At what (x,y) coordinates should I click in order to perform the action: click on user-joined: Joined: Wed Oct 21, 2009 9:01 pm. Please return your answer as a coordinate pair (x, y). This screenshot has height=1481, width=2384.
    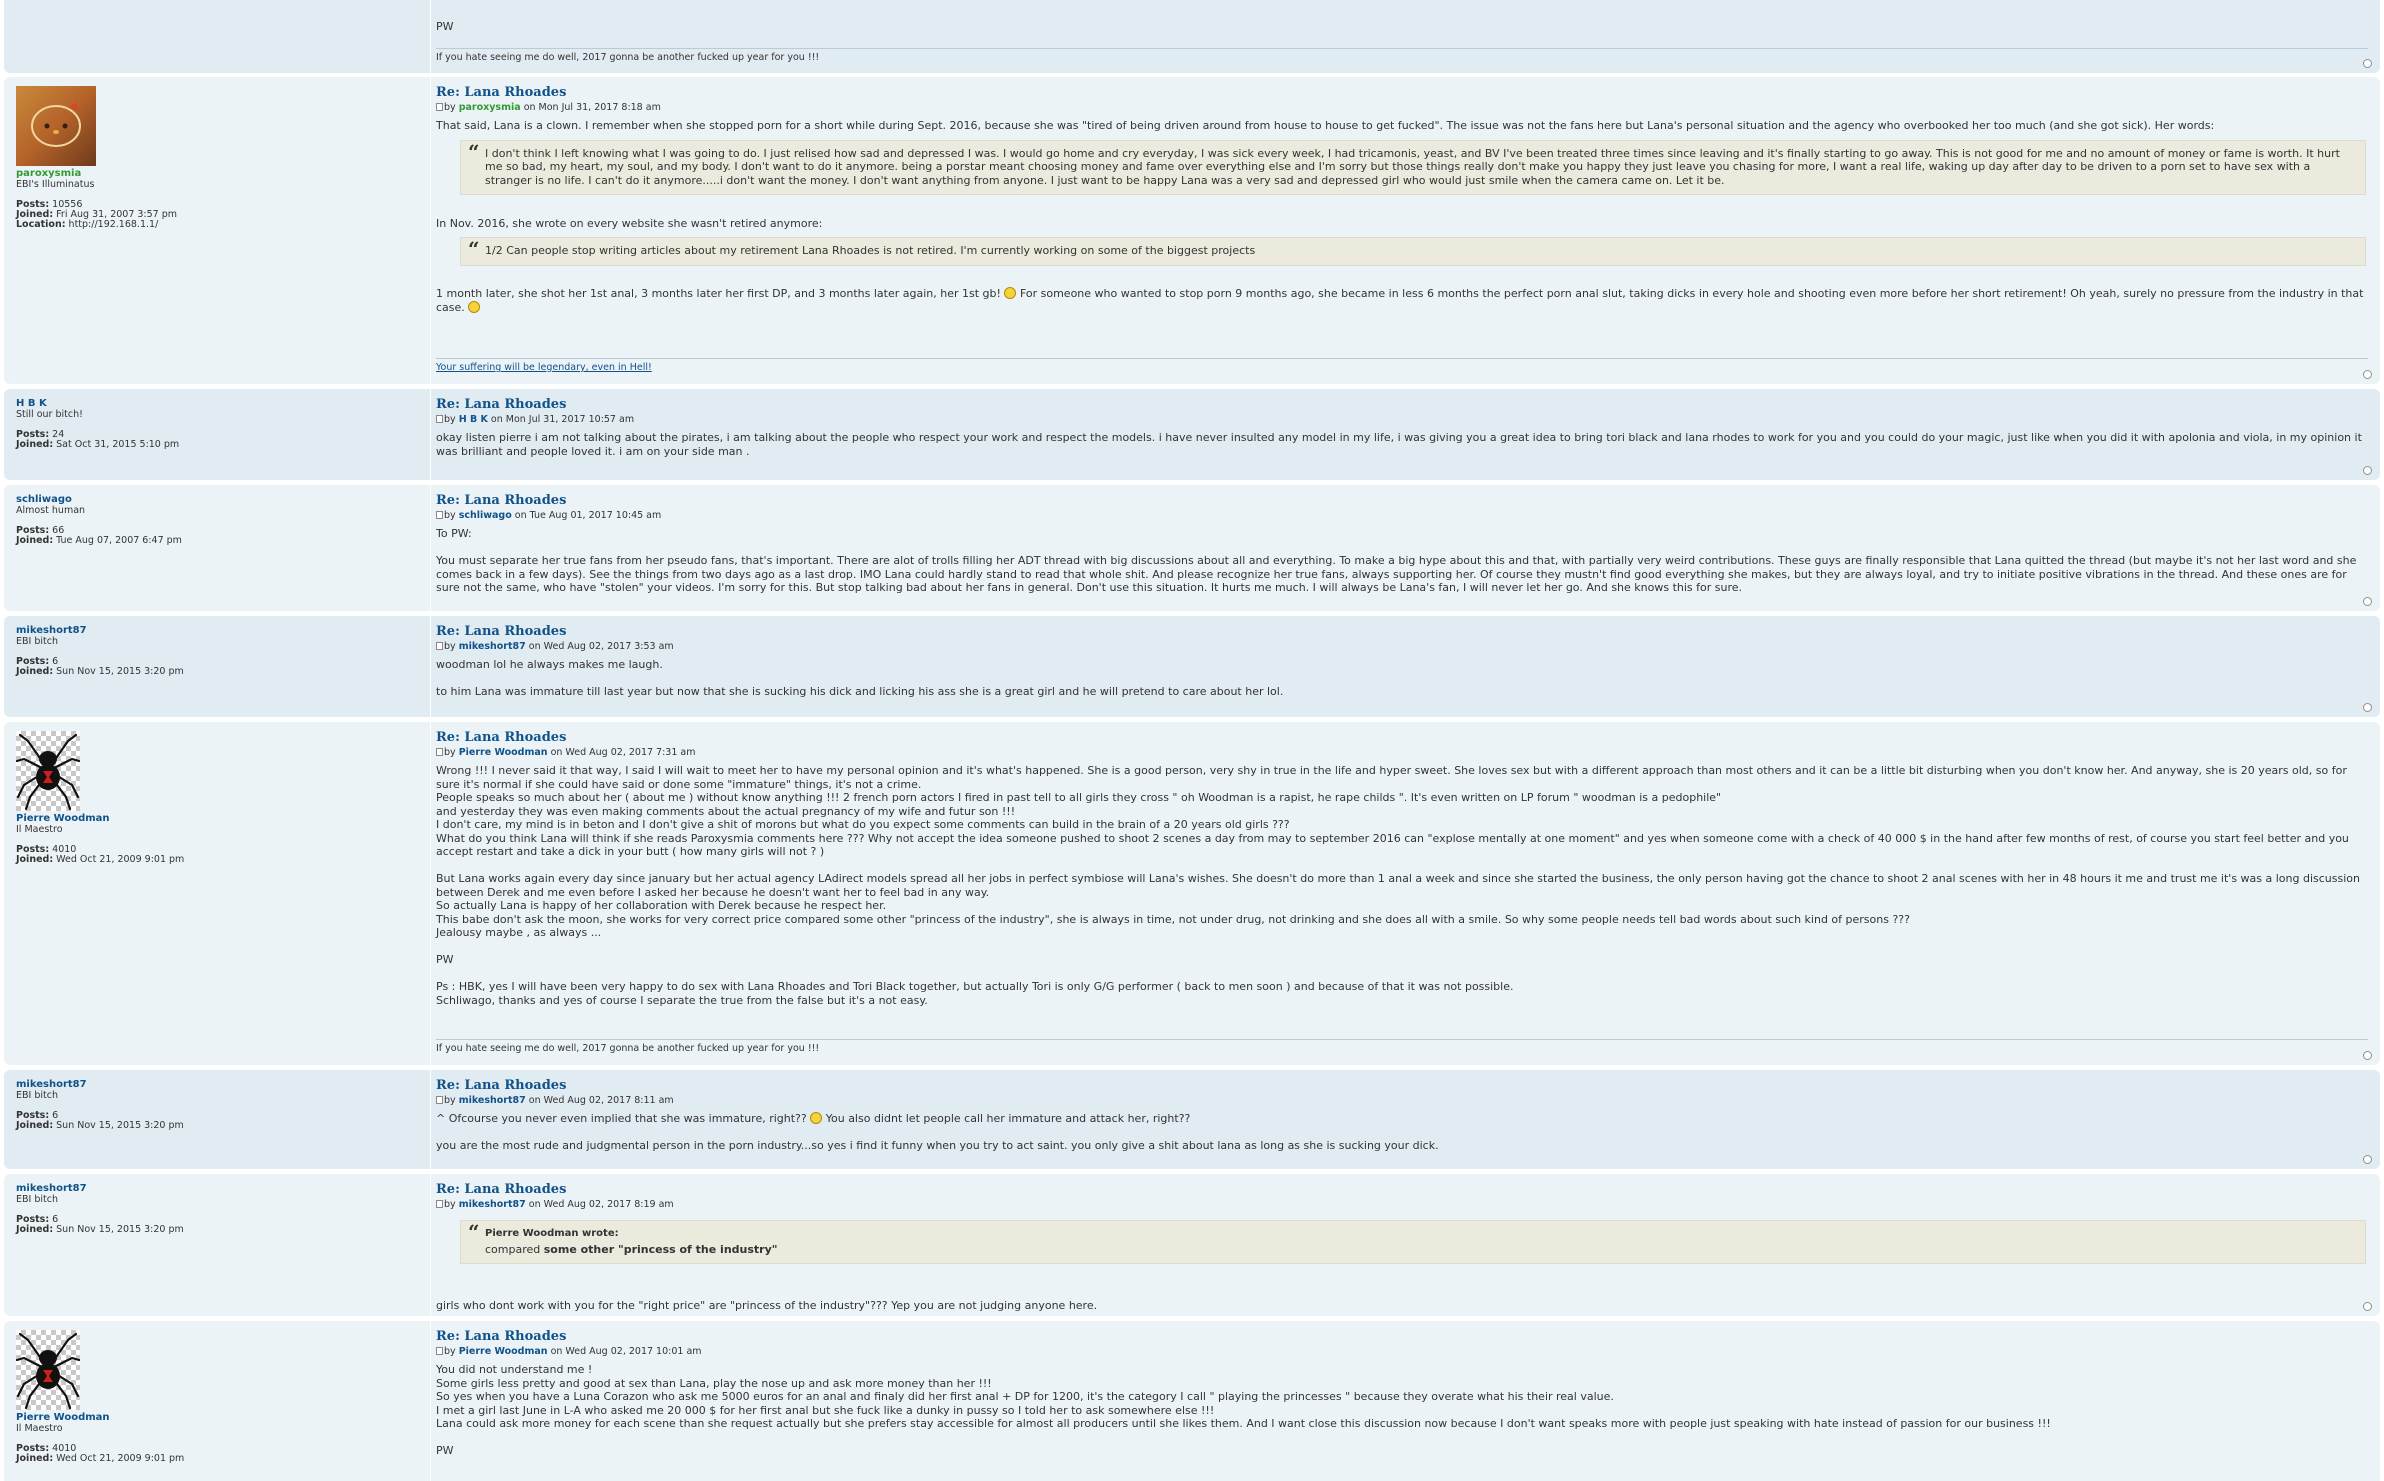
    Looking at the image, I should click on (100, 859).